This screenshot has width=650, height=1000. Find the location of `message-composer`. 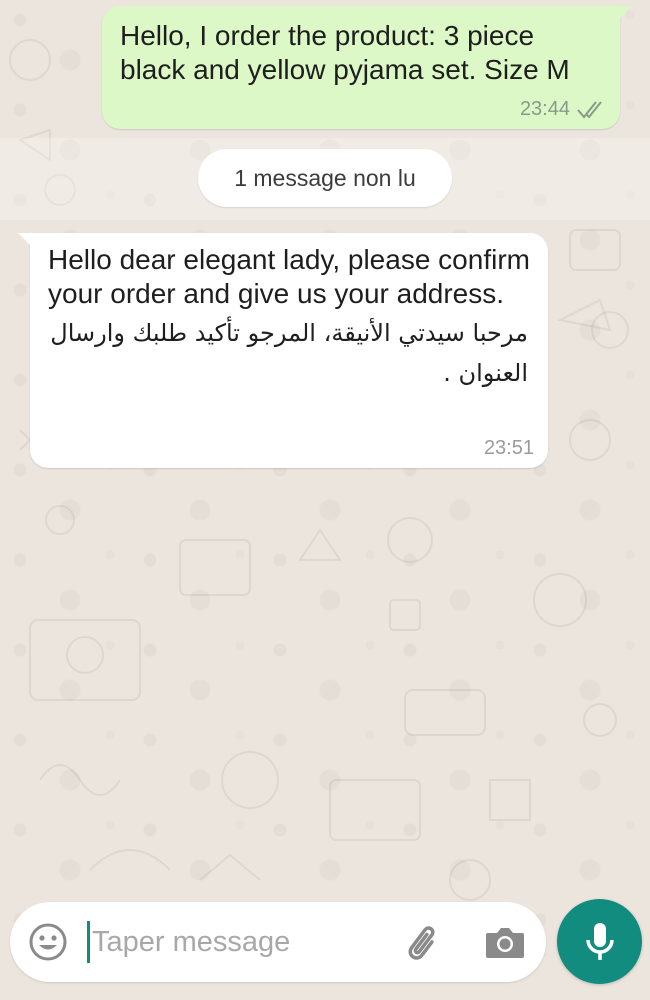

message-composer is located at coordinates (278, 942).